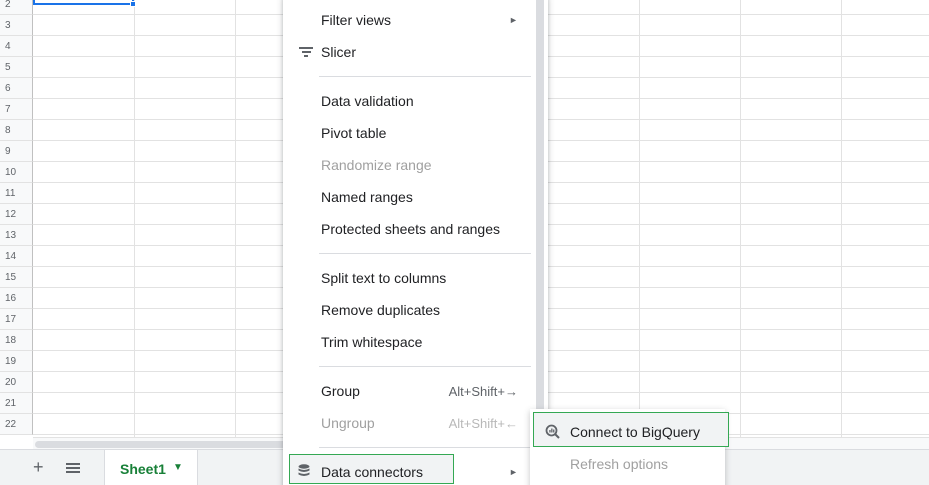 This screenshot has height=485, width=929. What do you see at coordinates (353, 133) in the screenshot?
I see `menu-item-pivot-table: Pivot table` at bounding box center [353, 133].